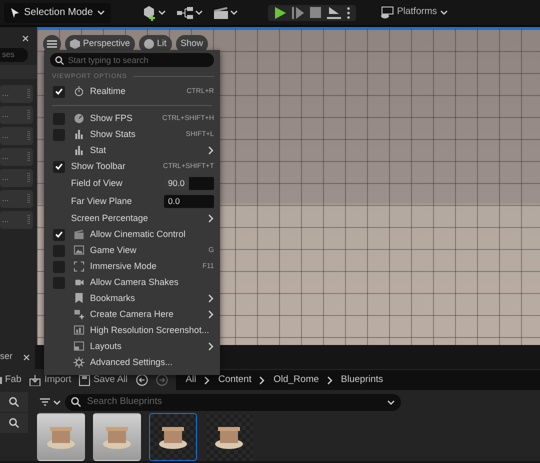  Describe the element at coordinates (189, 13) in the screenshot. I see `blueprint-button` at that location.